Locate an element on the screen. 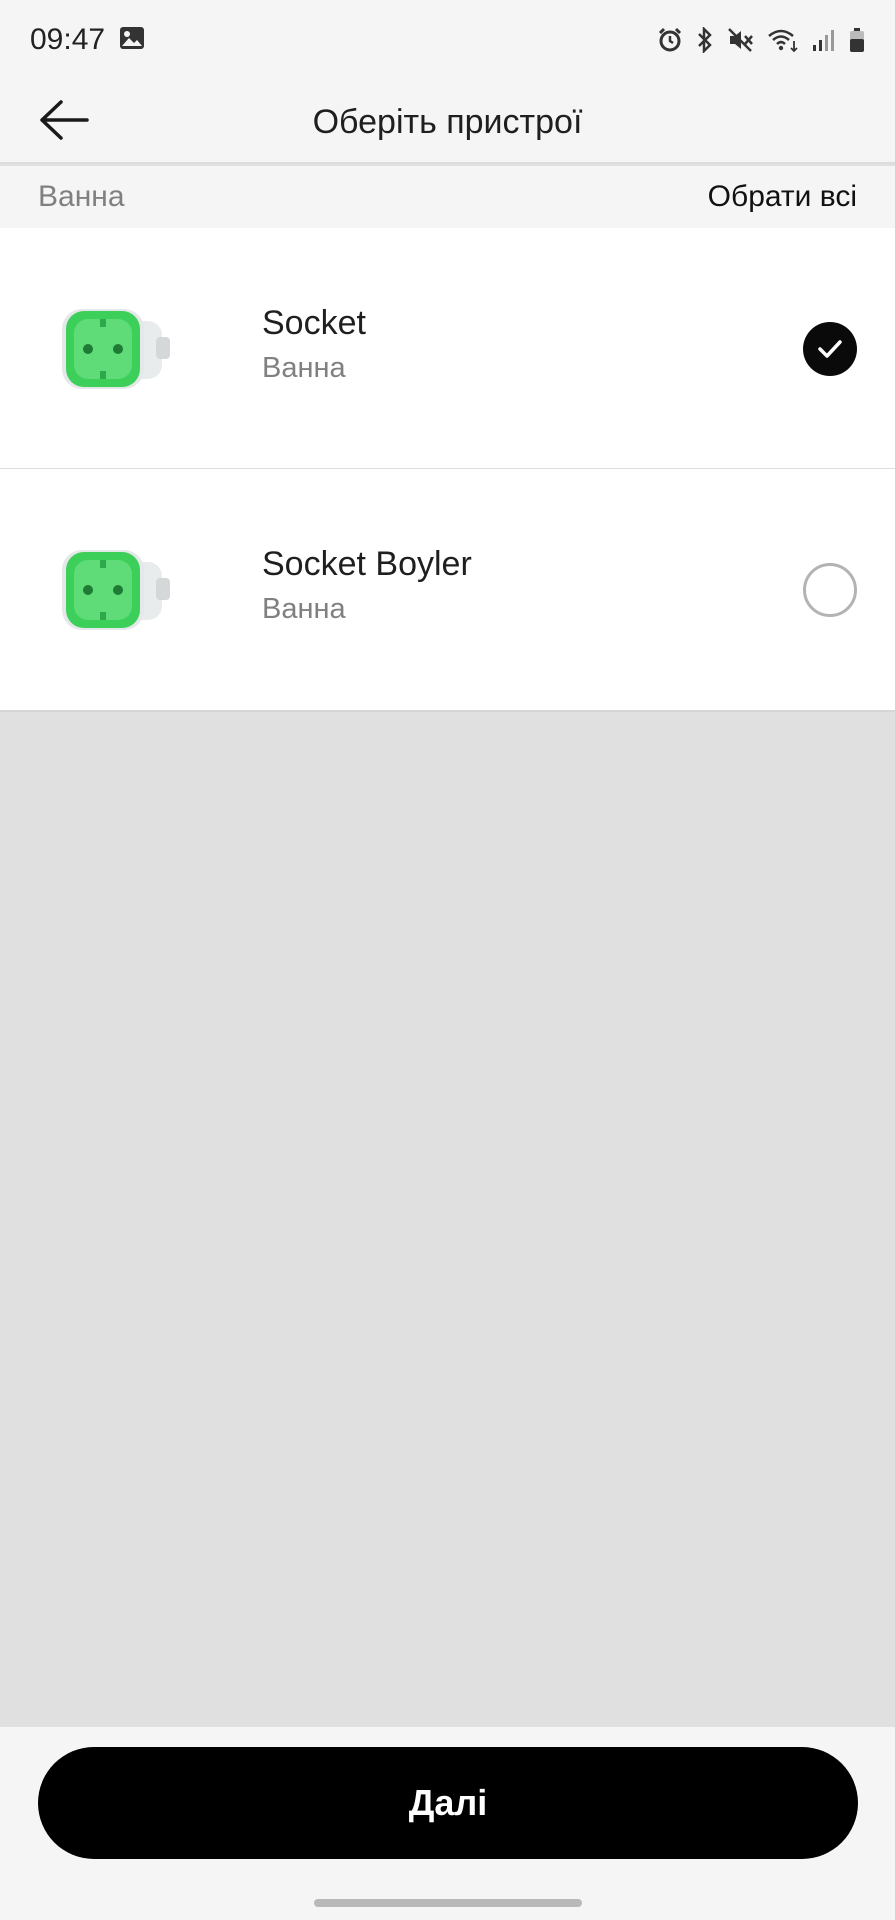 The image size is (895, 1920). footer: Далі is located at coordinates (447, 1823).